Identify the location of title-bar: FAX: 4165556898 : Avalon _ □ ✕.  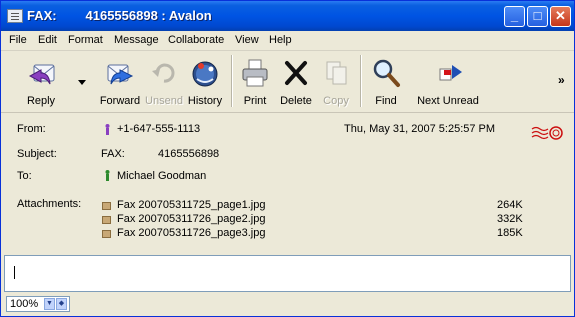
(287, 16).